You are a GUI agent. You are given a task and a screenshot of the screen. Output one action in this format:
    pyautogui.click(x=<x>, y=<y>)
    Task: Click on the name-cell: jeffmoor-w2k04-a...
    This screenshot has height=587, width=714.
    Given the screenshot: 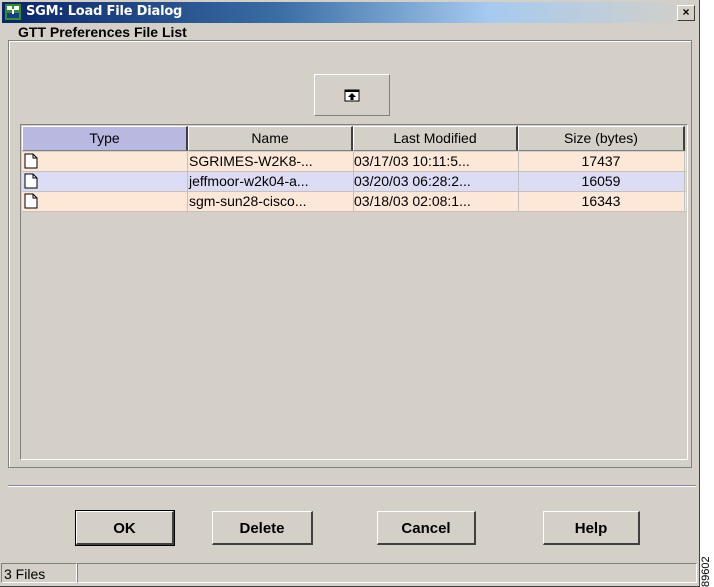 What is the action you would take?
    pyautogui.click(x=271, y=181)
    